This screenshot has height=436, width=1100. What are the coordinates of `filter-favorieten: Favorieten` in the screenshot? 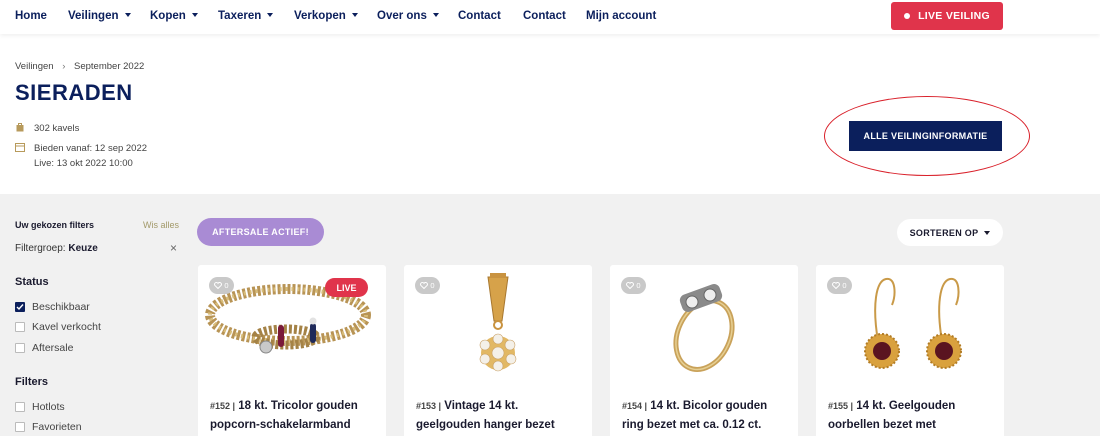 It's located at (48, 427).